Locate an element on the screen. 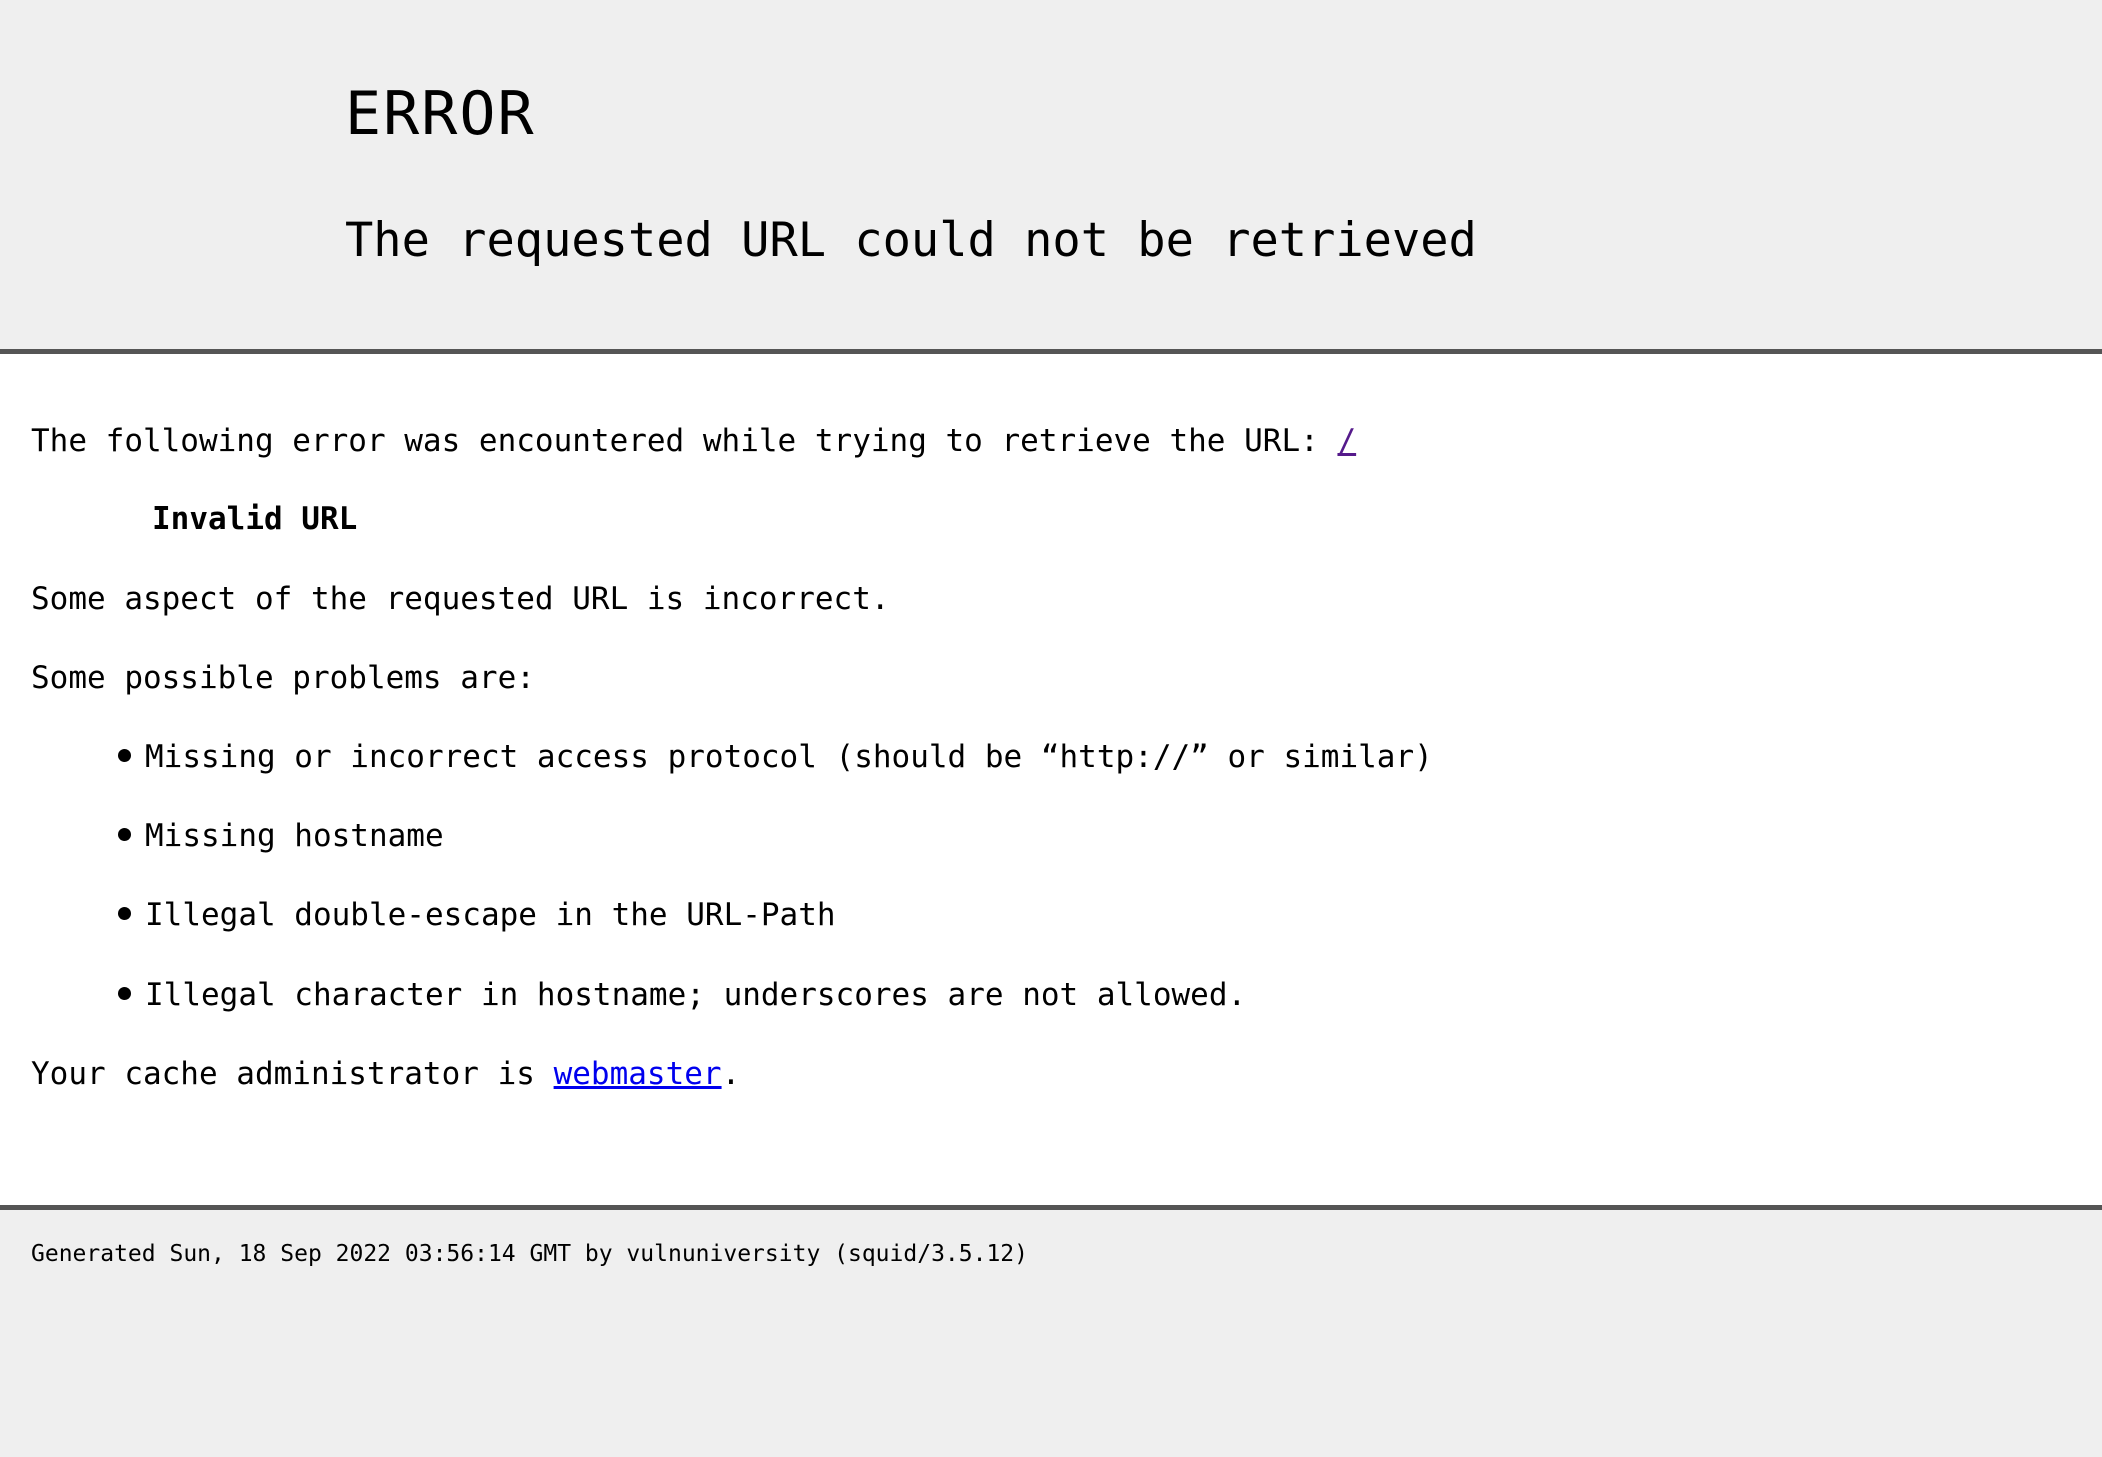  admin-prefix: Your cache administrator is is located at coordinates (292, 1074).